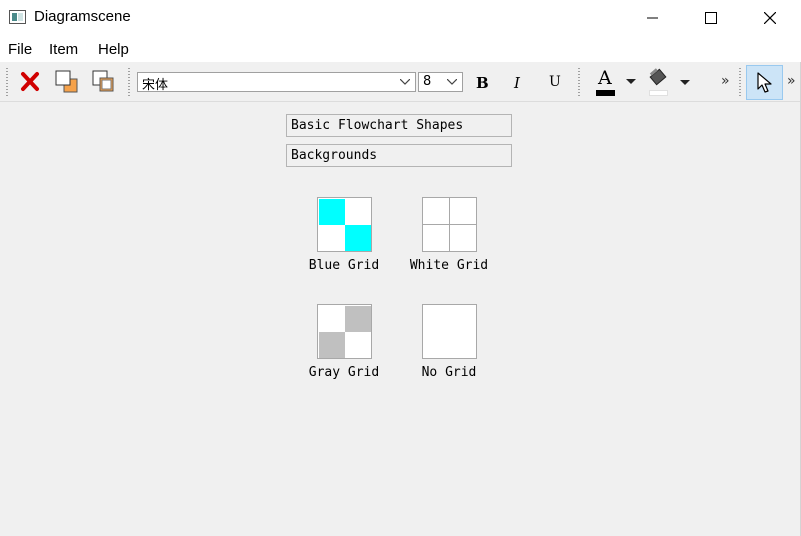 The width and height of the screenshot is (801, 536). What do you see at coordinates (344, 265) in the screenshot?
I see `blue-grid-label: Blue Grid` at bounding box center [344, 265].